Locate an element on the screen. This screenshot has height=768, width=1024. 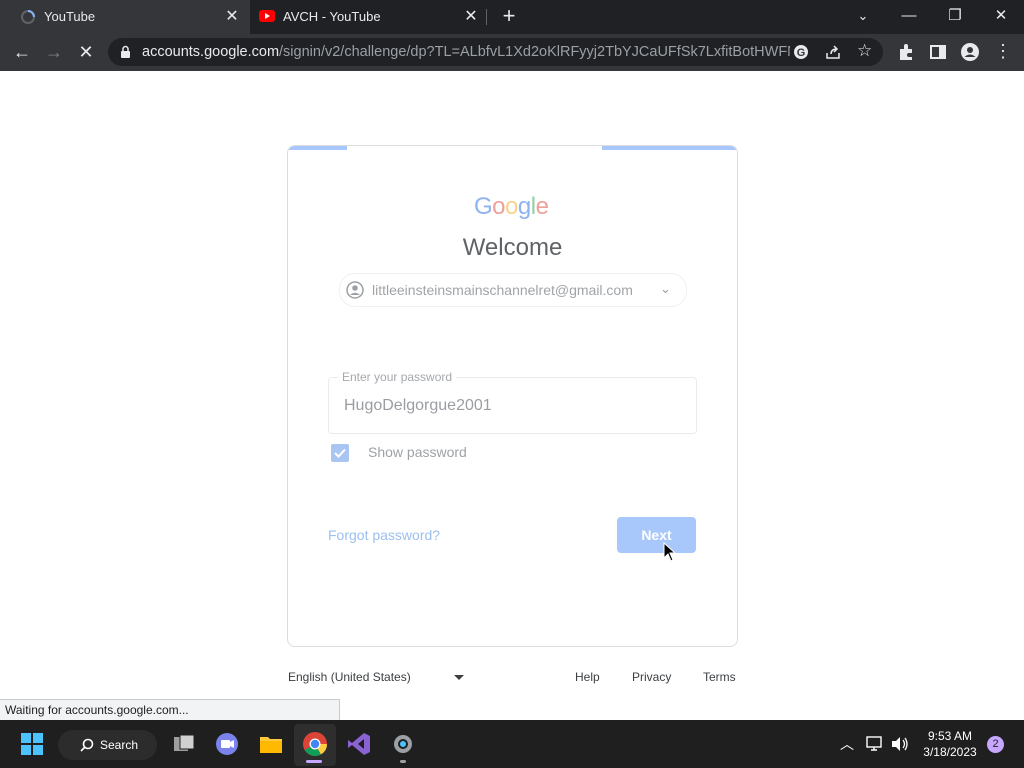
menu-kebab-icon: ⋮ is located at coordinates (1003, 51).